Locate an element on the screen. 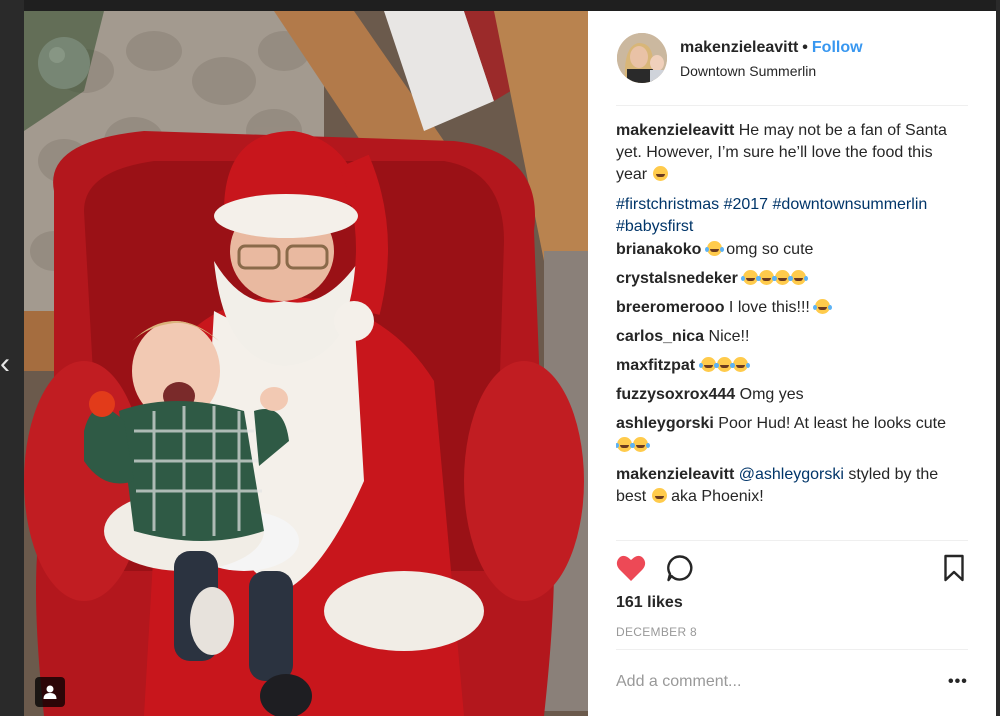 Image resolution: width=1000 pixels, height=716 pixels. hashtag-link: #babysfirst is located at coordinates (654, 226).